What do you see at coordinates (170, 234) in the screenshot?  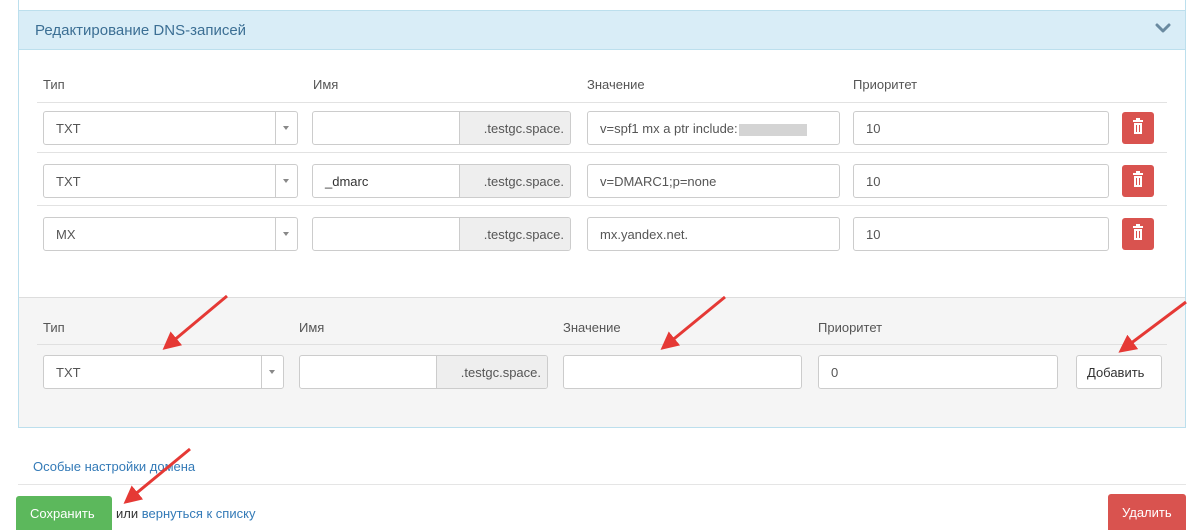 I see `record-type-select: MX` at bounding box center [170, 234].